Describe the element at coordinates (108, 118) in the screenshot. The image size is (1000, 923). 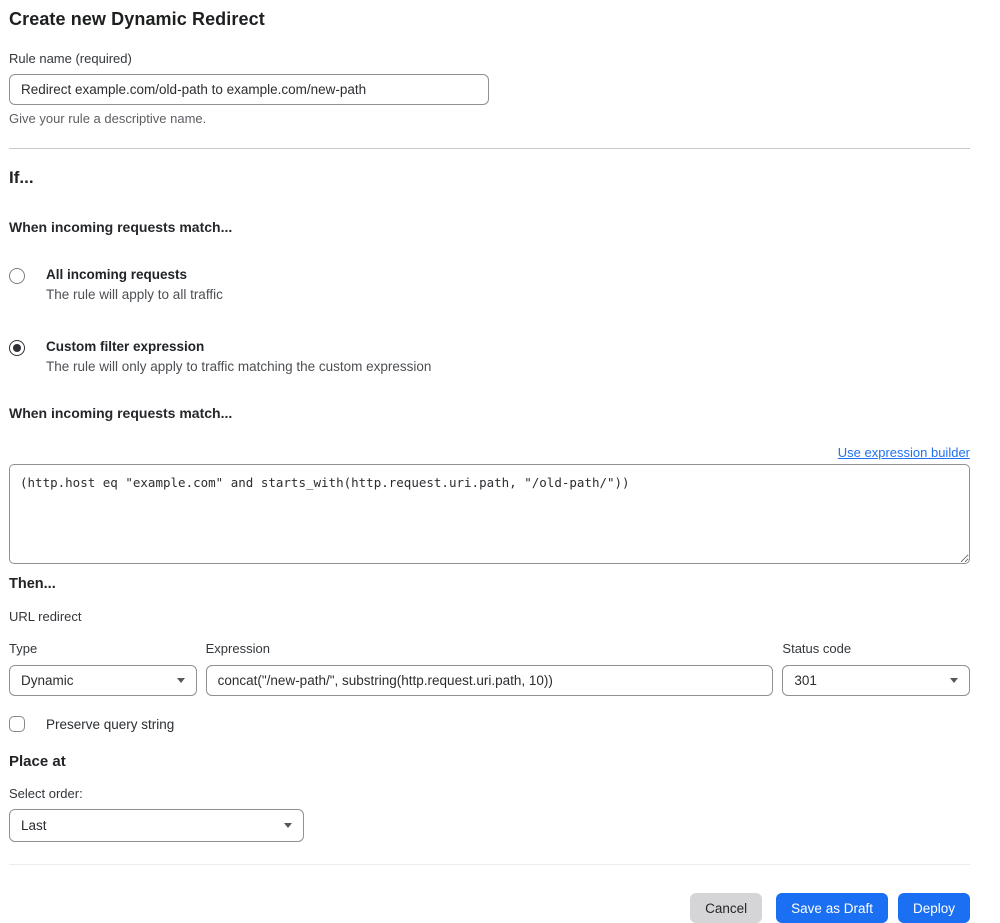
I see `rule-name-helper: Give your rule a descriptive name.` at that location.